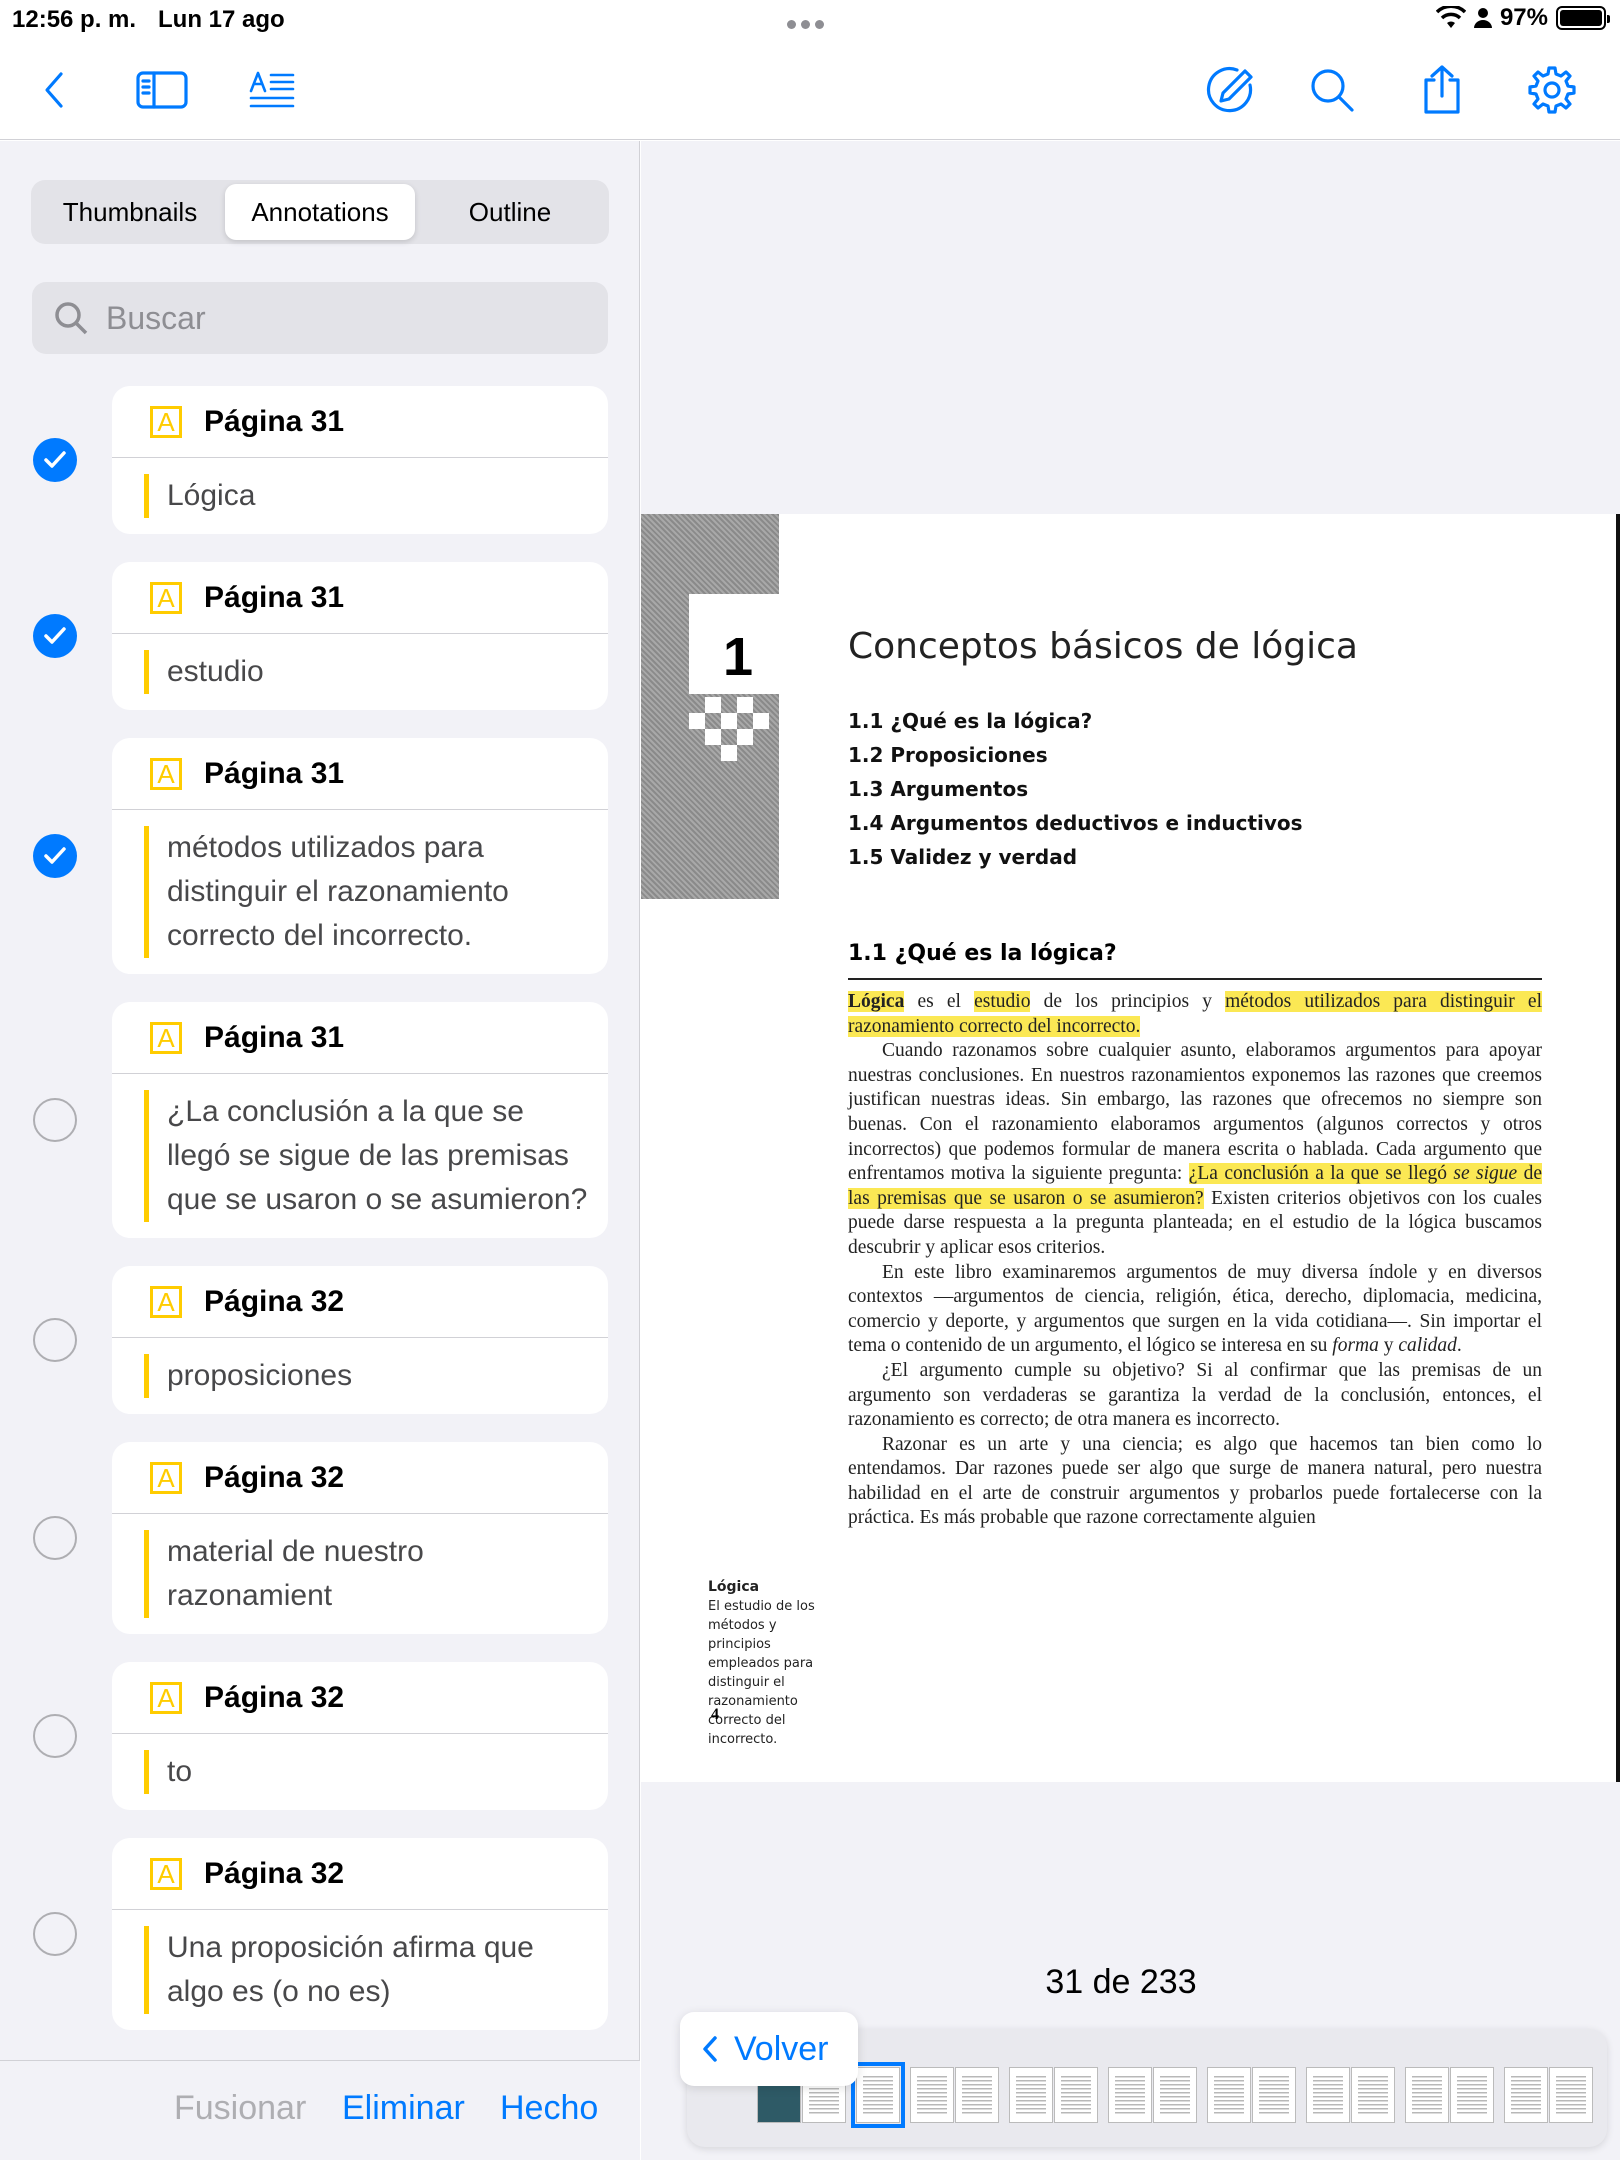 The width and height of the screenshot is (1620, 2160). I want to click on chapter-number: 1, so click(738, 657).